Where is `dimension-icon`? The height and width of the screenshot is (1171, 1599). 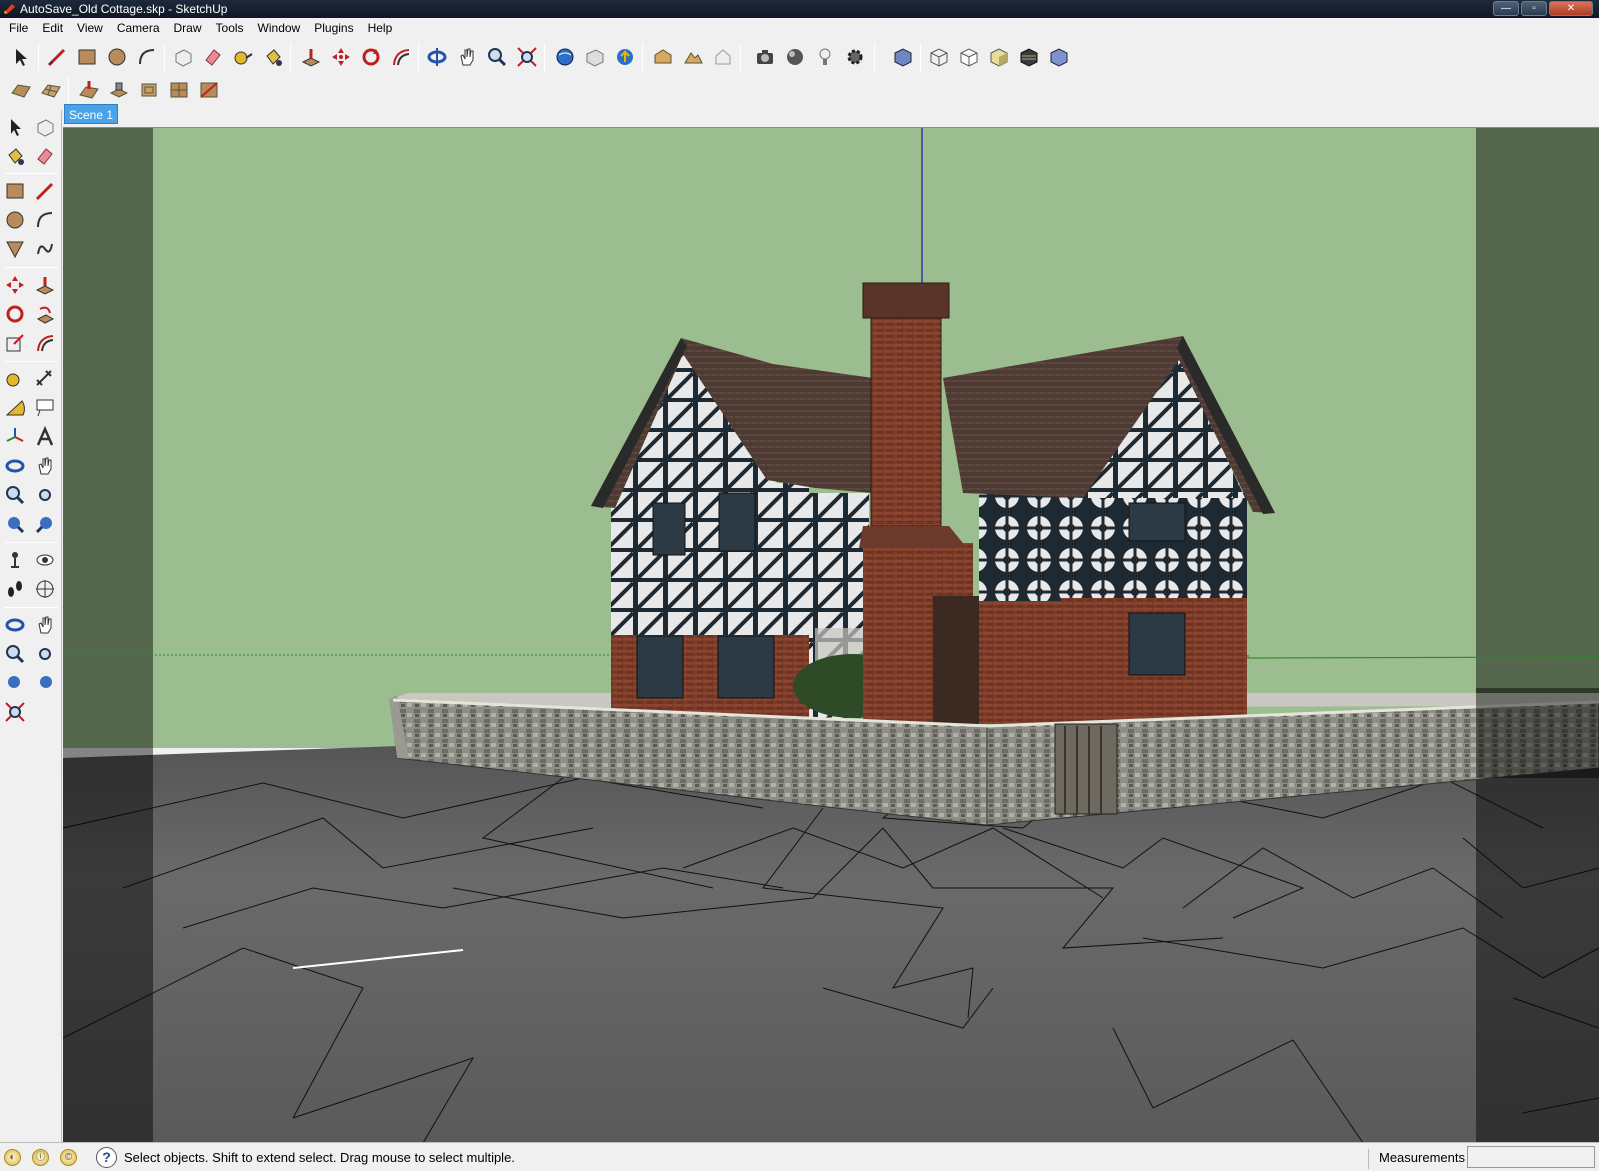
dimension-icon is located at coordinates (45, 379).